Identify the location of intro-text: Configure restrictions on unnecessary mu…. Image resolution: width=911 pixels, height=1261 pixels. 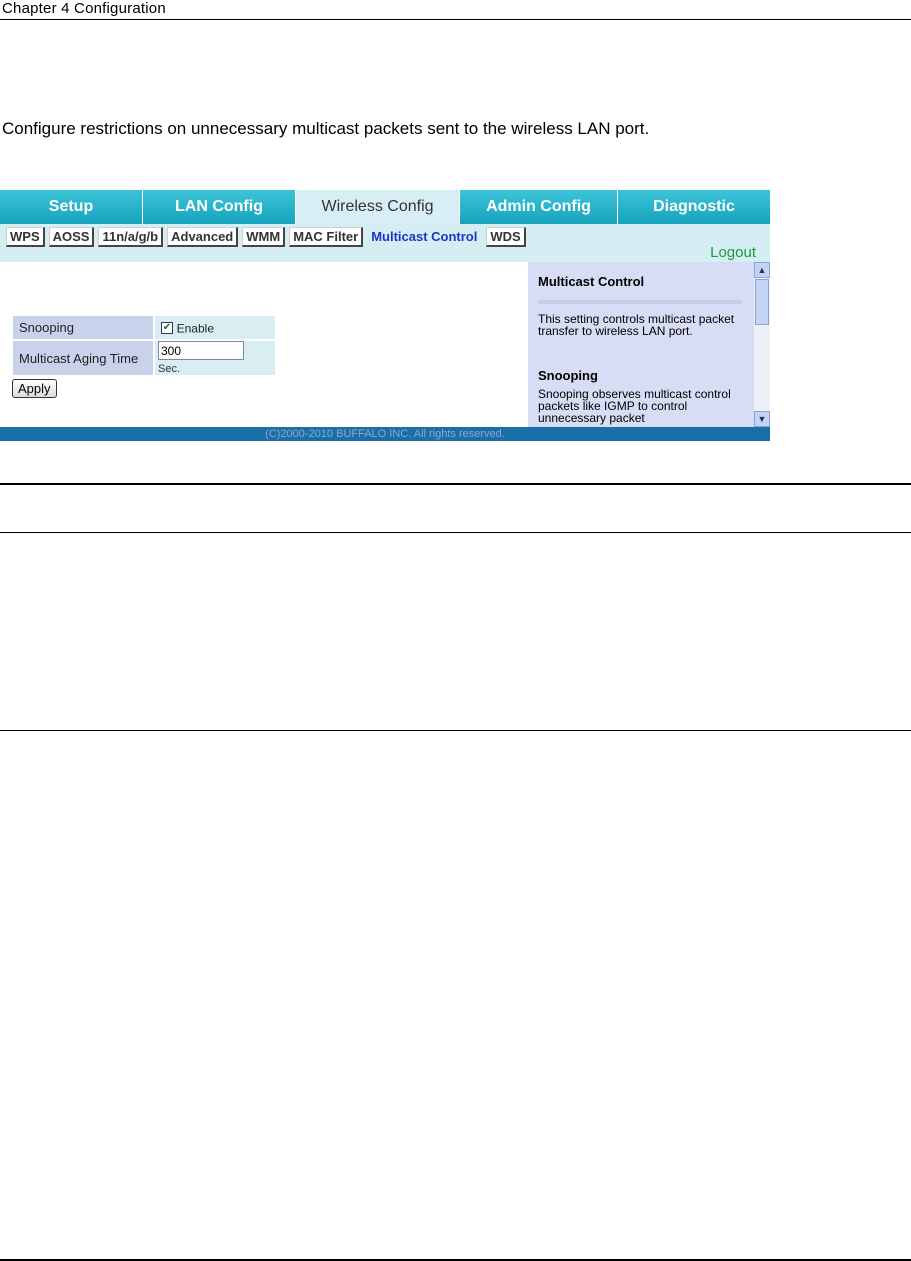
(326, 128).